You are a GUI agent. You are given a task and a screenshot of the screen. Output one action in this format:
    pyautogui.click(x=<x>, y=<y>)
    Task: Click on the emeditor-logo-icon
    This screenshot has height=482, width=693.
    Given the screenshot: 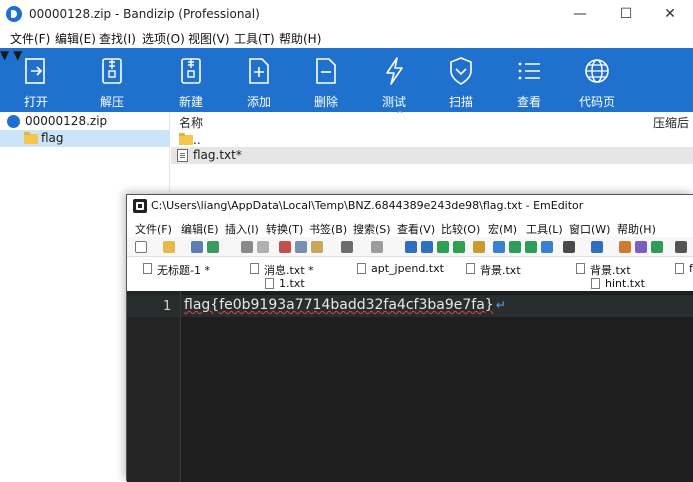 What is the action you would take?
    pyautogui.click(x=140, y=206)
    